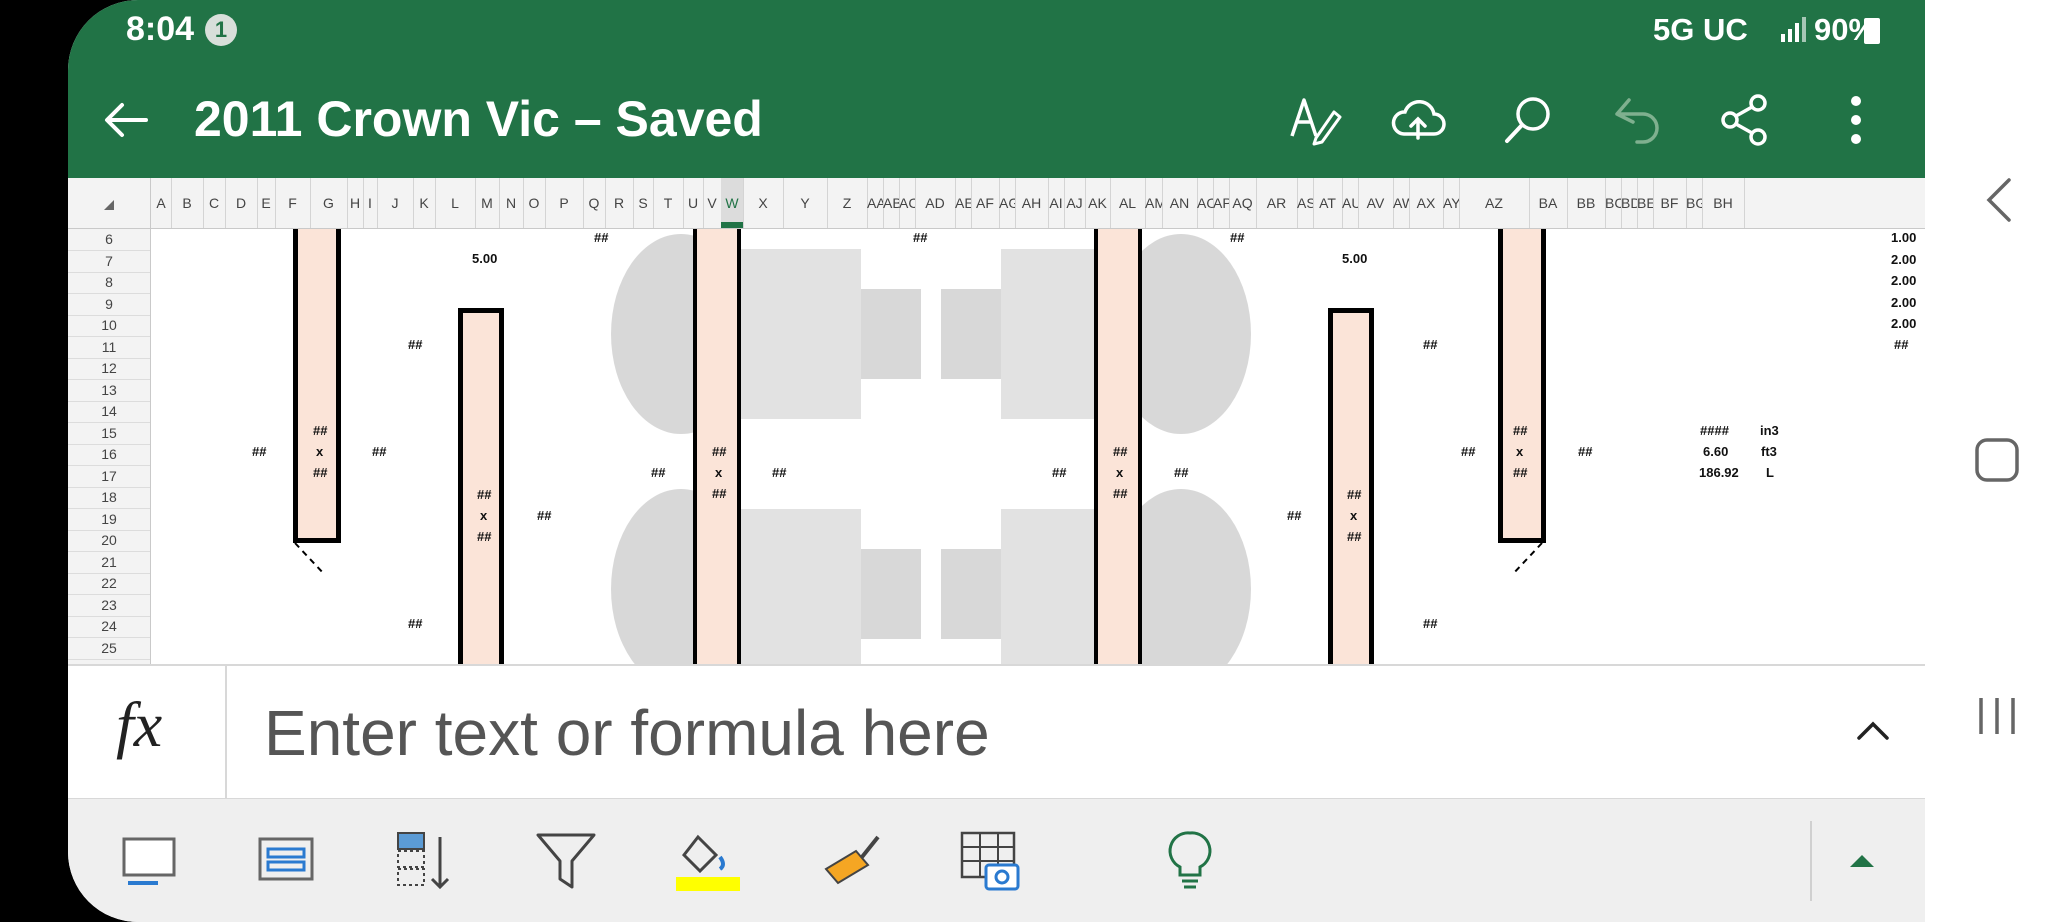  Describe the element at coordinates (214, 203) in the screenshot. I see `column-header: C` at that location.